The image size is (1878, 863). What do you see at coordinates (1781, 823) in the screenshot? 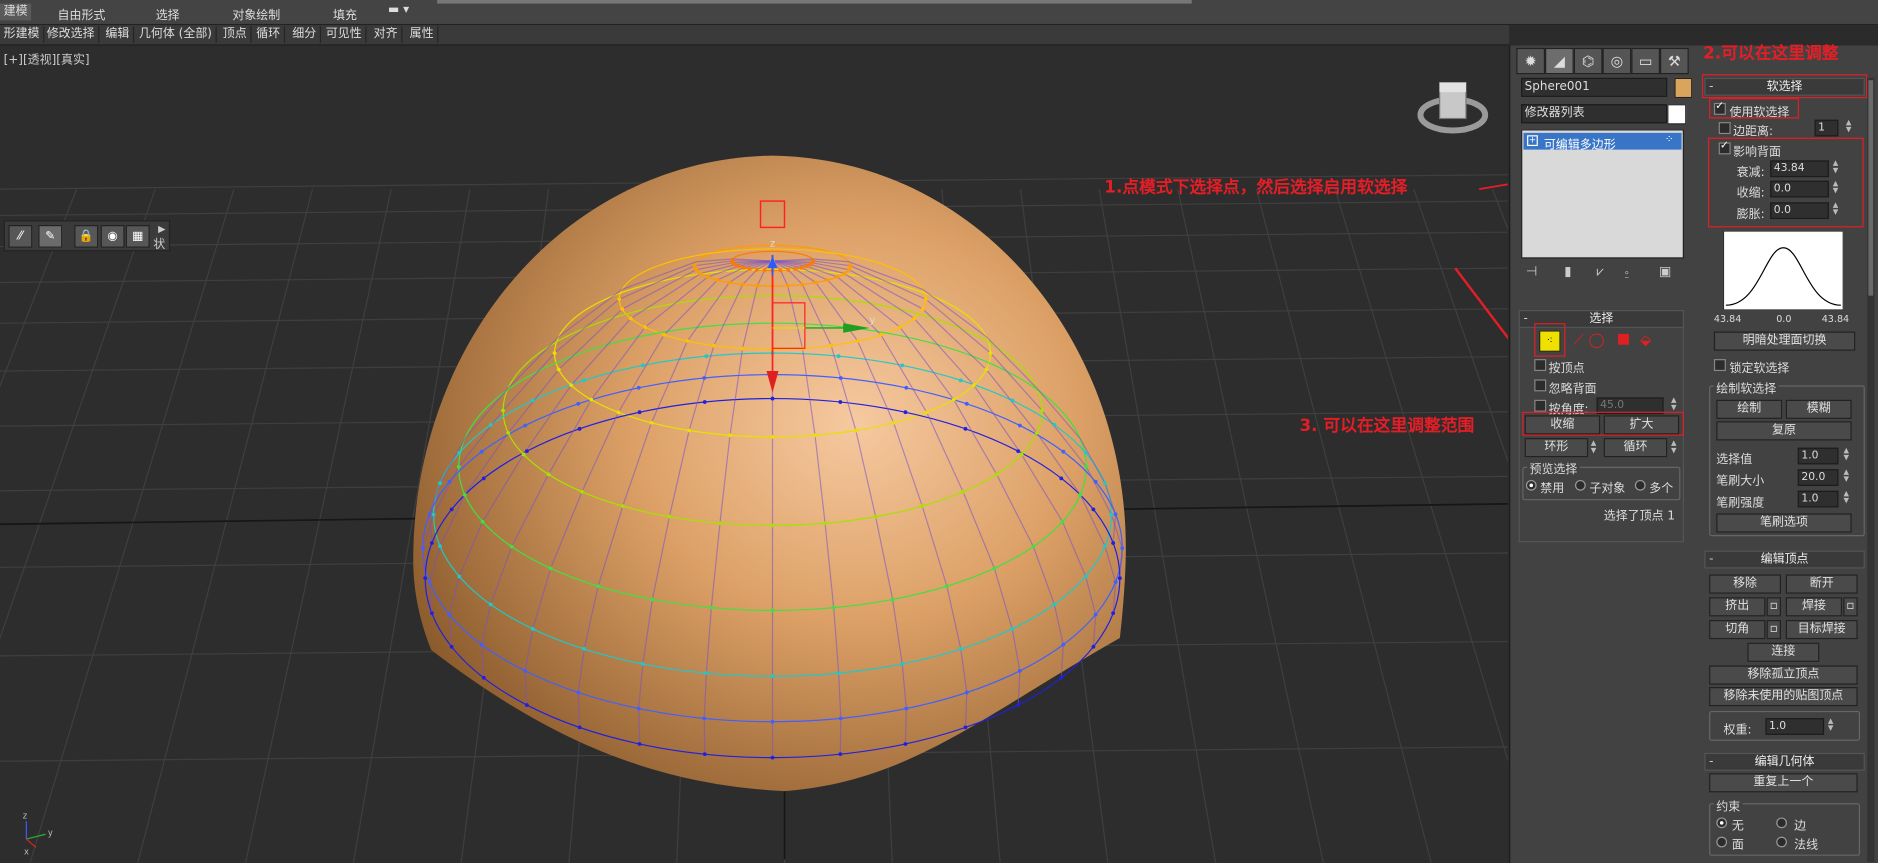
I see `constraint-edge-radio` at bounding box center [1781, 823].